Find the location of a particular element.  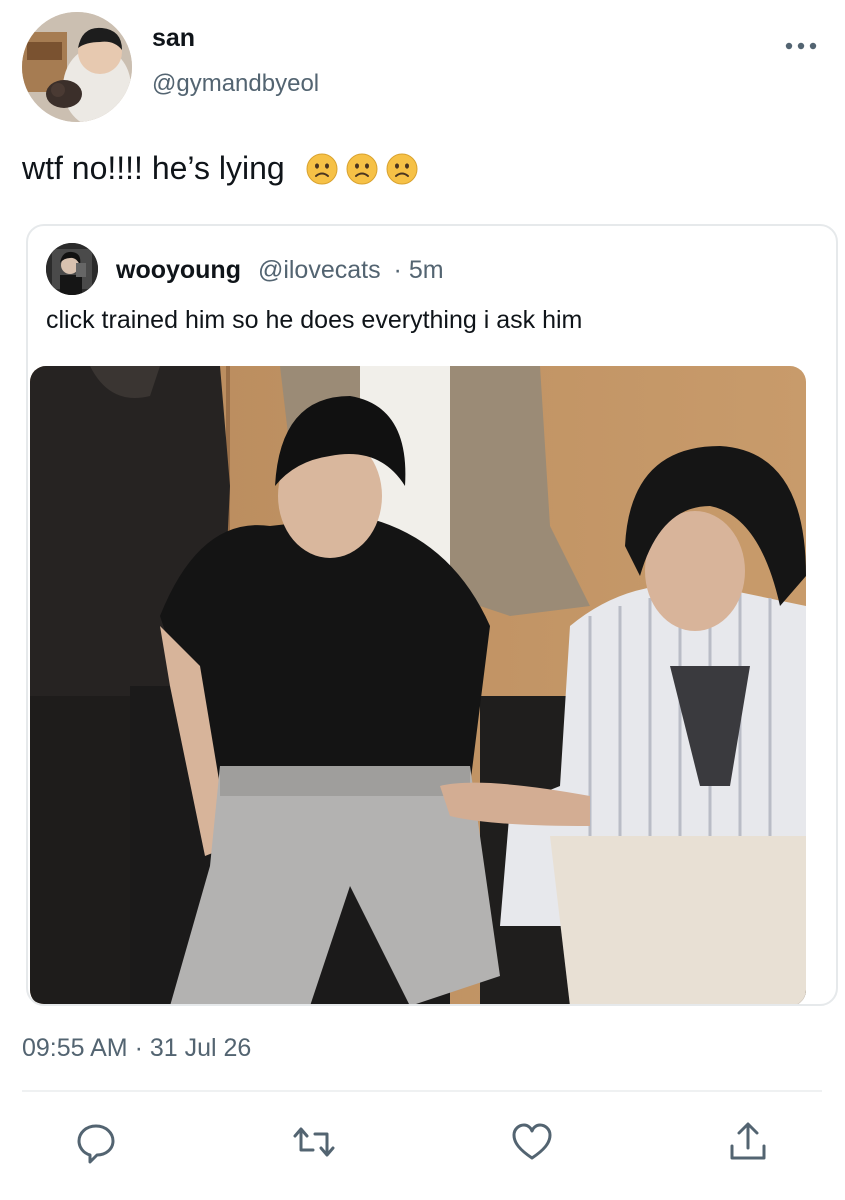

more-options-icon is located at coordinates (801, 46).